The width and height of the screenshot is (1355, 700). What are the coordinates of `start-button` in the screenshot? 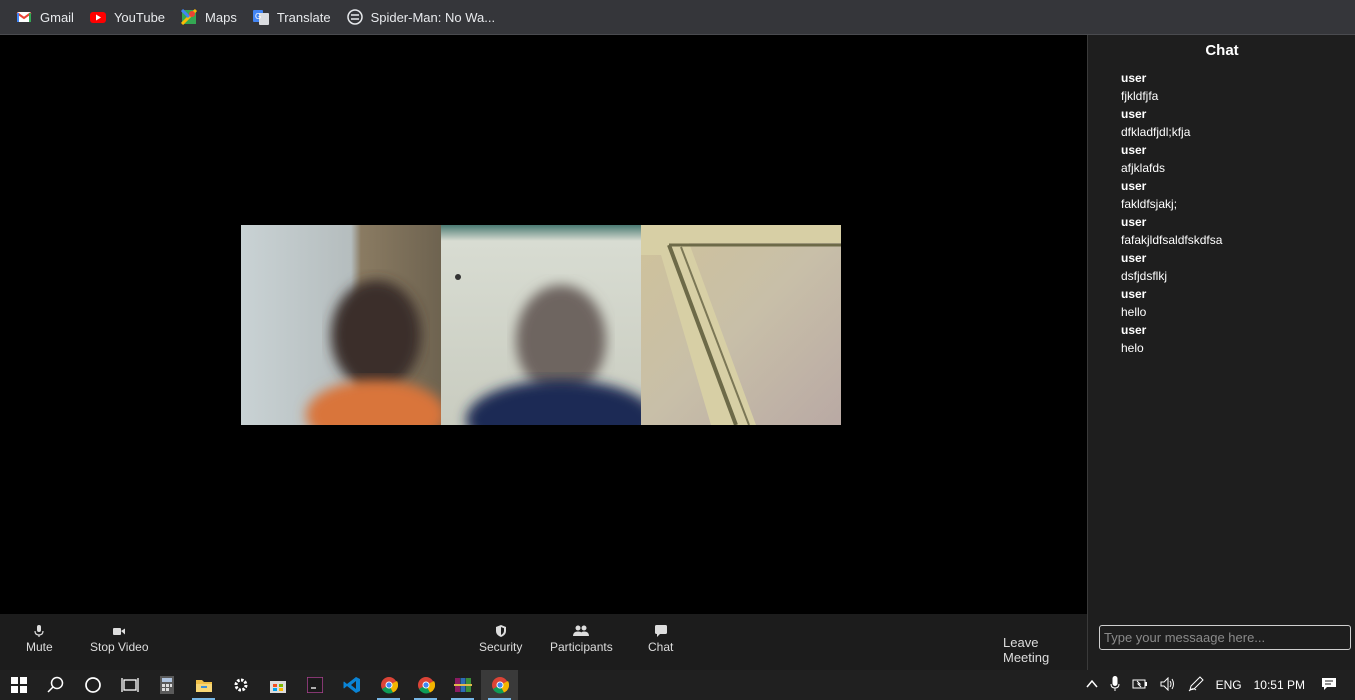 It's located at (18, 685).